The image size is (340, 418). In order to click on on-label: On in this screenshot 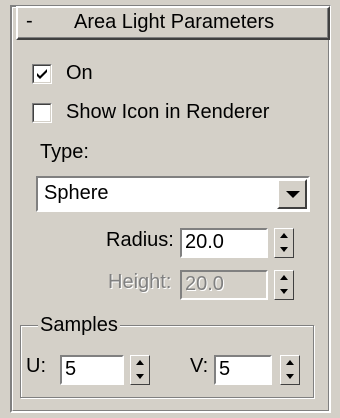, I will do `click(79, 73)`.